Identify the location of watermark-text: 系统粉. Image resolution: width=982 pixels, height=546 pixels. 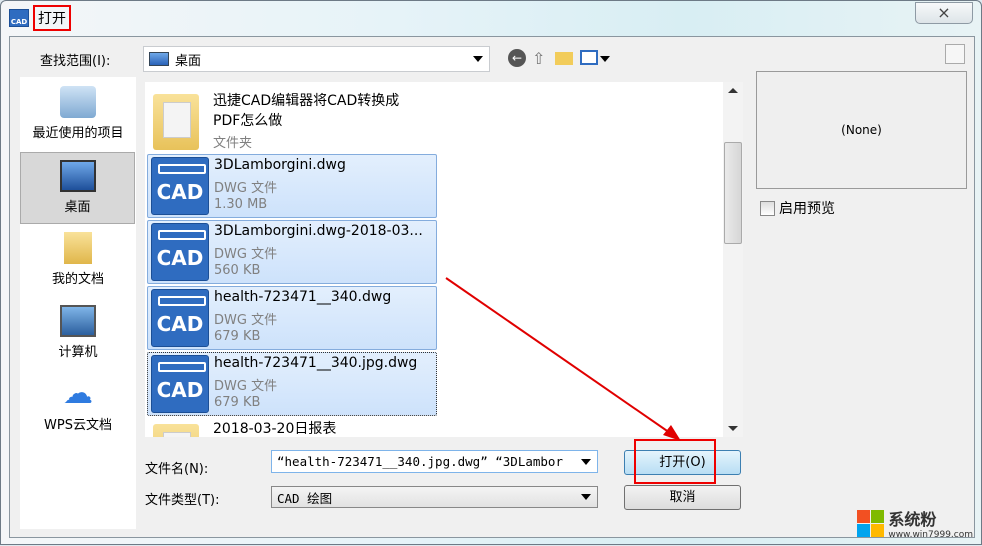
(912, 519).